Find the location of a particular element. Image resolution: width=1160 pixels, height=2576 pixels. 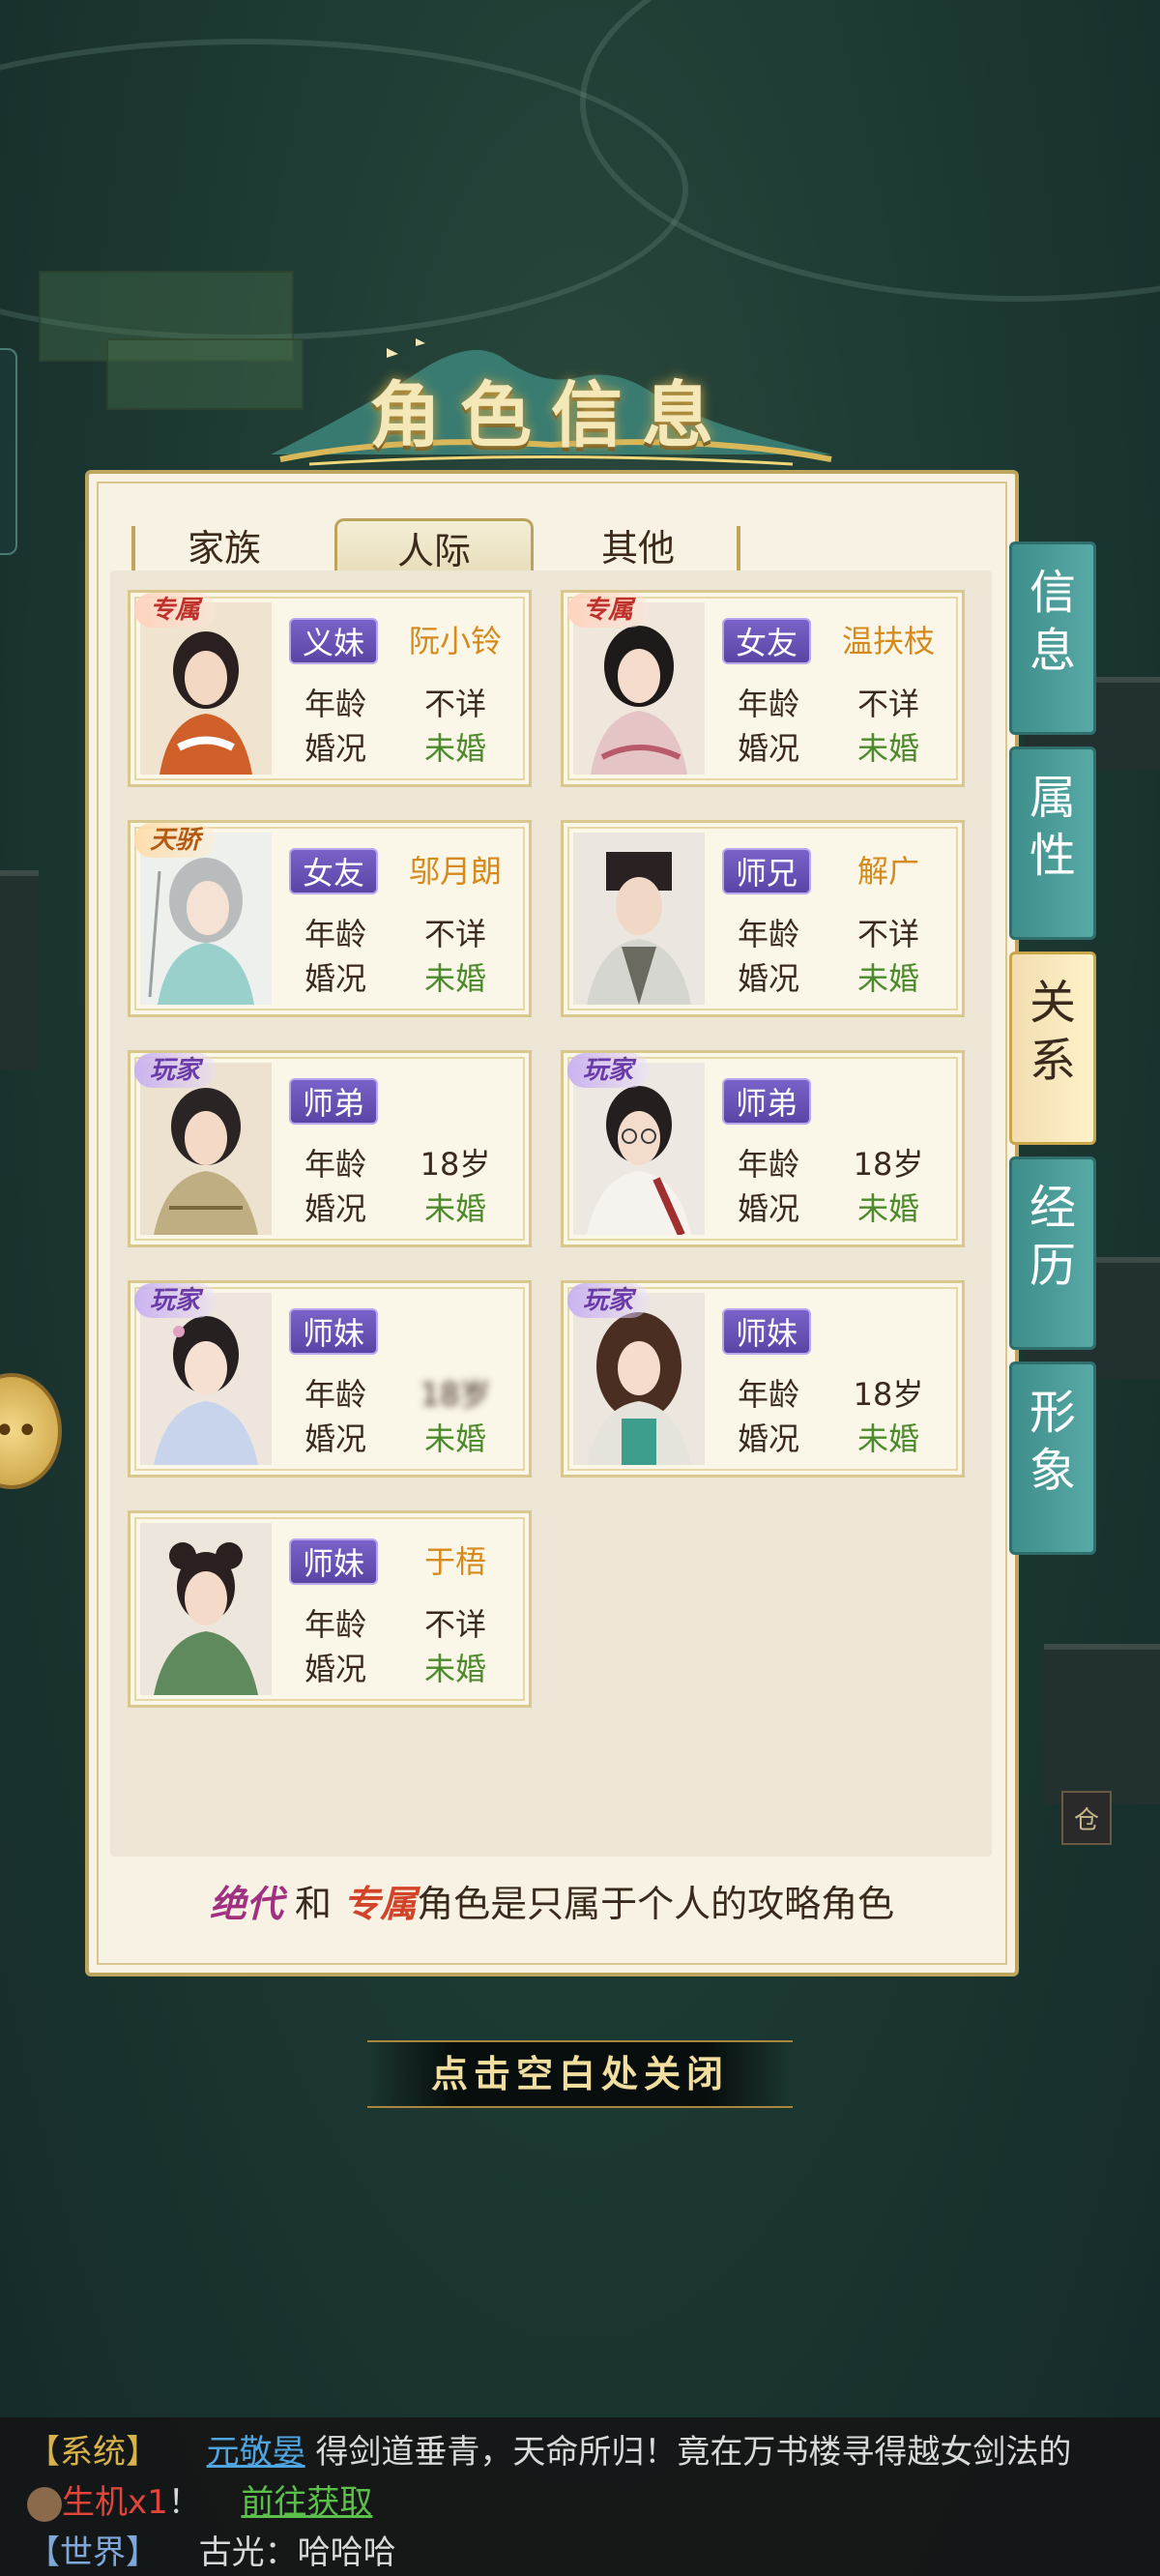

character-name: 于梧 is located at coordinates (455, 1561).